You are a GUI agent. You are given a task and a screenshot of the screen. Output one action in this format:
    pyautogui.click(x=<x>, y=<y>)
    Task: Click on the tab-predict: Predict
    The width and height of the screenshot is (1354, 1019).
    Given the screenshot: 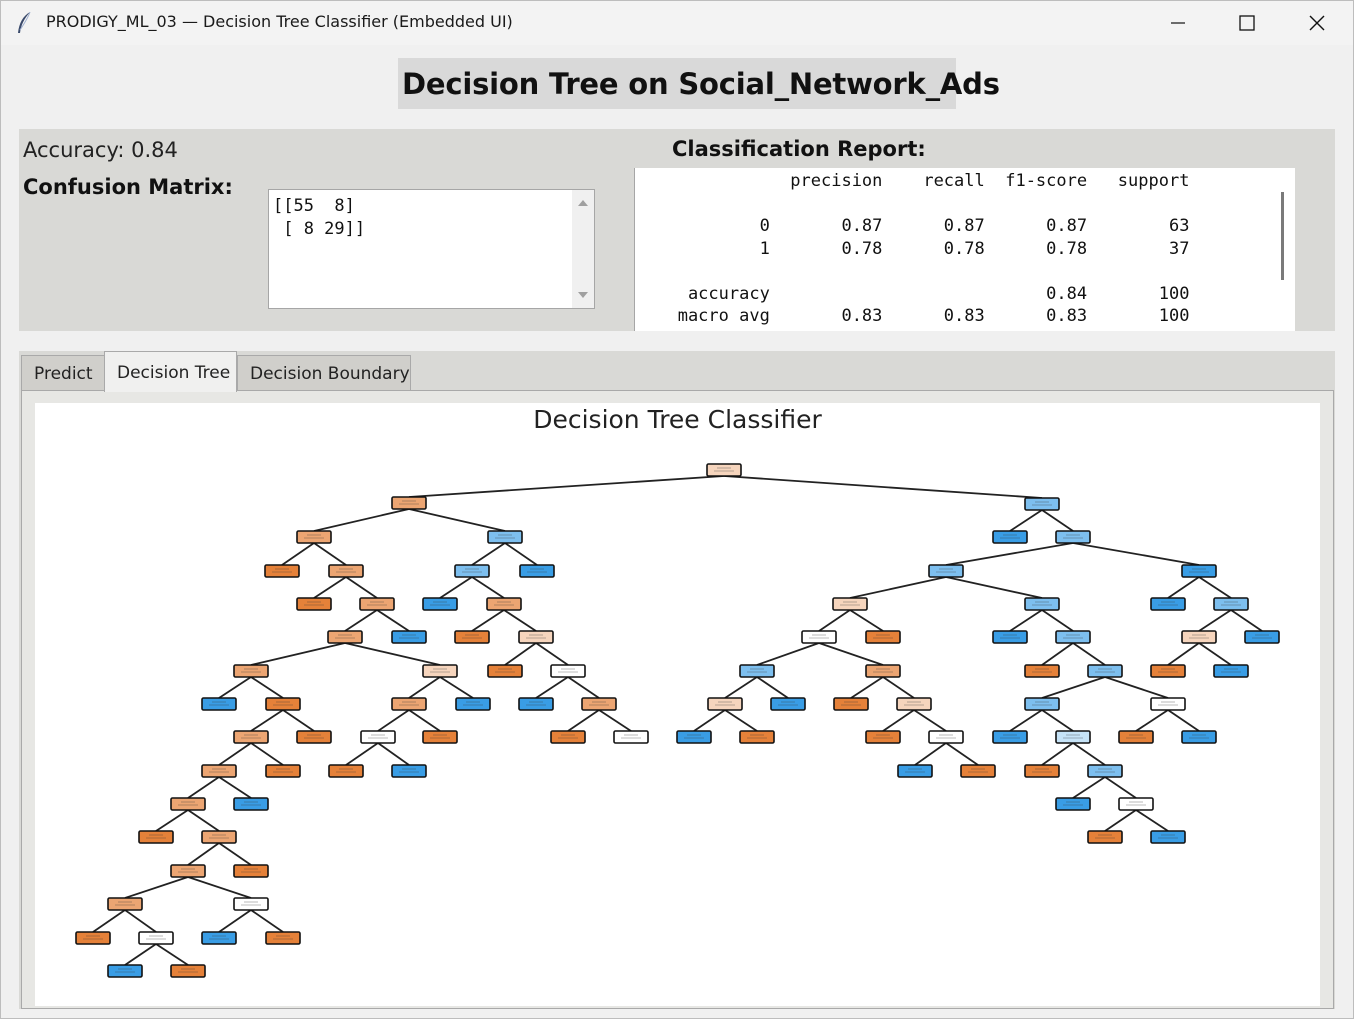 What is the action you would take?
    pyautogui.click(x=63, y=373)
    